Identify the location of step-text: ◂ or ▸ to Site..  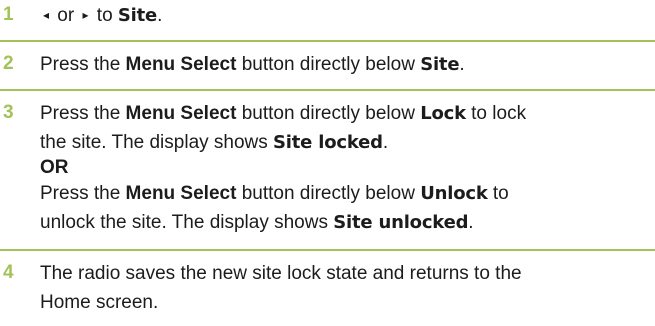
(346, 16).